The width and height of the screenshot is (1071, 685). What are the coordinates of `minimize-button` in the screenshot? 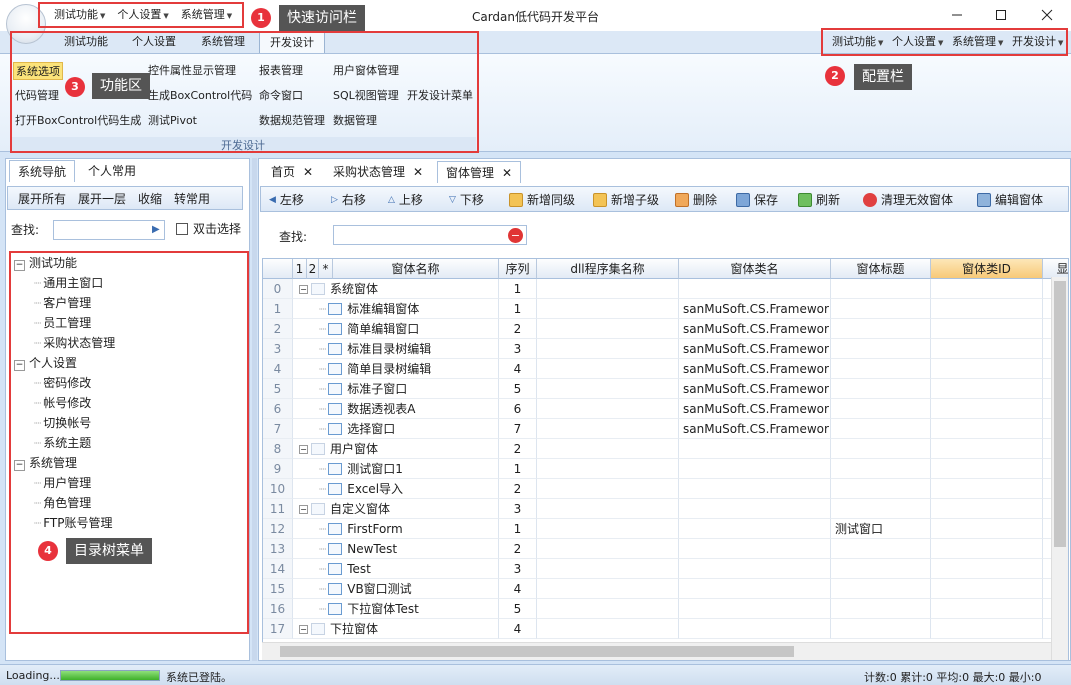 It's located at (957, 15).